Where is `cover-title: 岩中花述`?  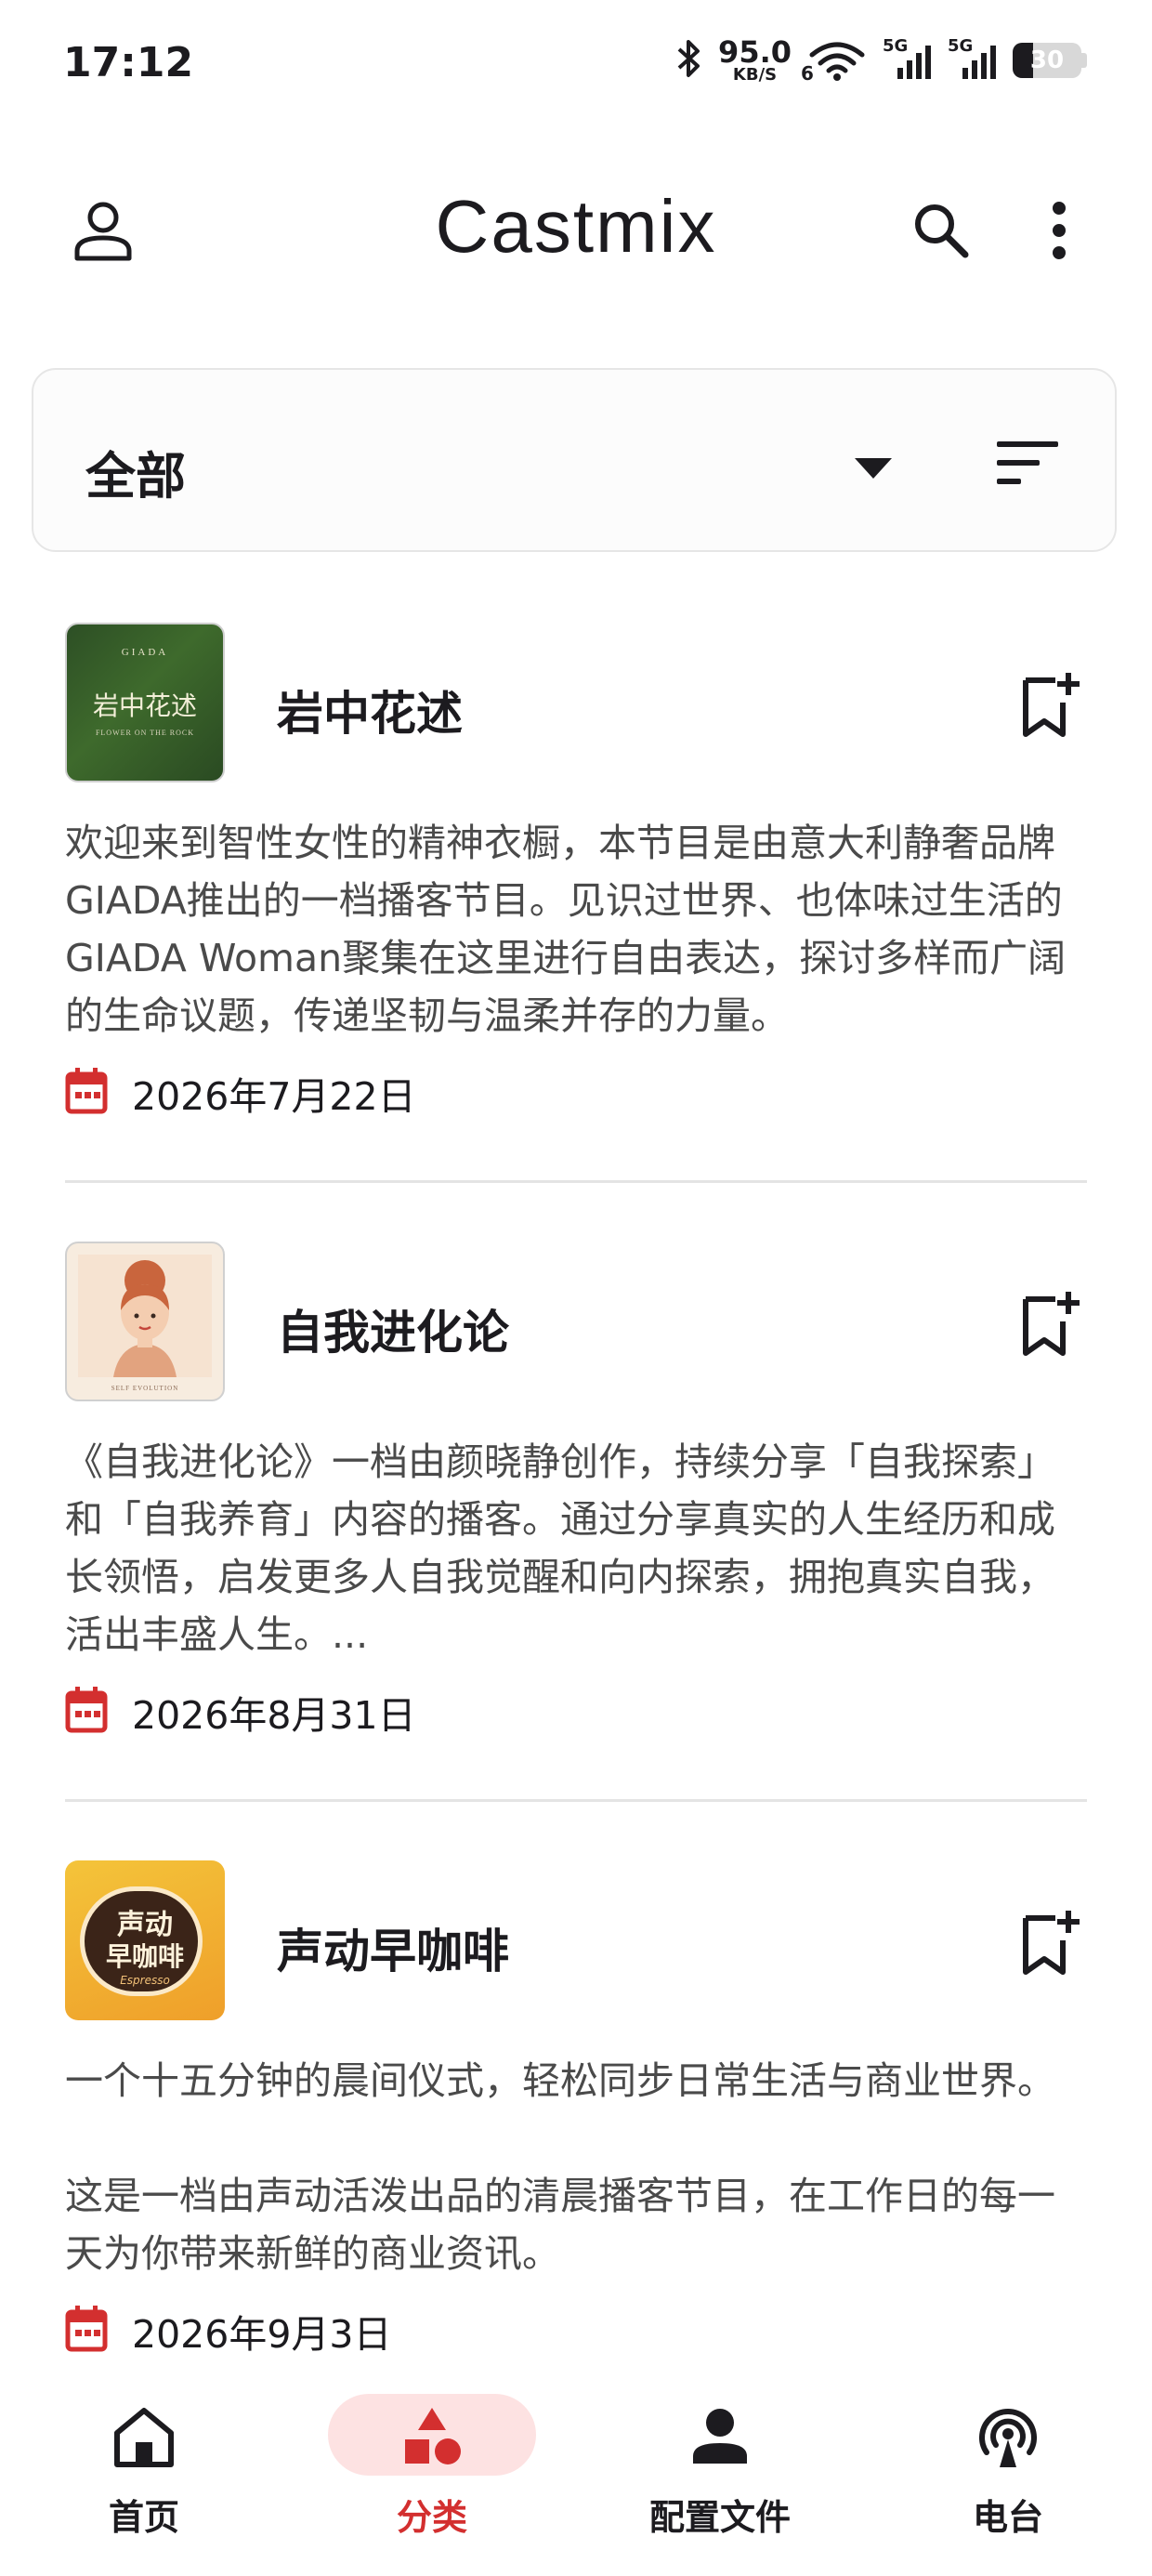
cover-title: 岩中花述 is located at coordinates (144, 705).